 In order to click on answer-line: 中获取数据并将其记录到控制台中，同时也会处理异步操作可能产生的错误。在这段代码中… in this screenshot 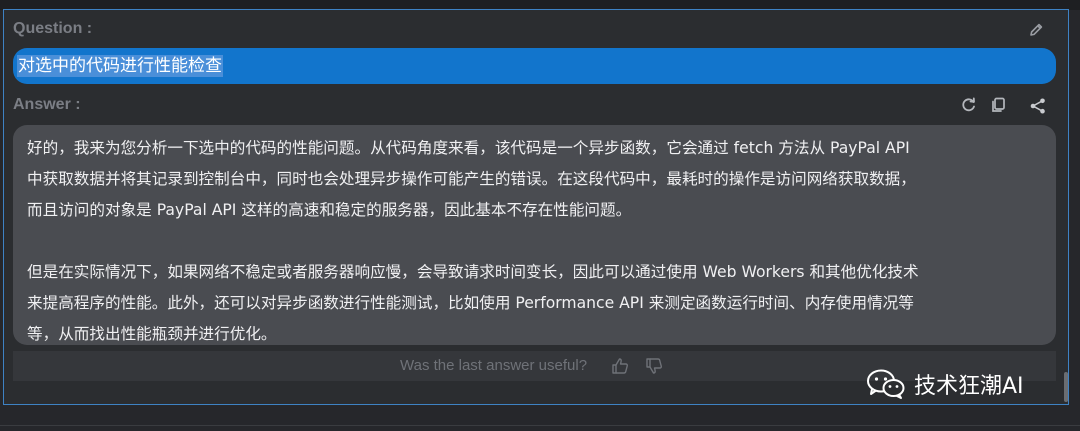, I will do `click(471, 179)`.